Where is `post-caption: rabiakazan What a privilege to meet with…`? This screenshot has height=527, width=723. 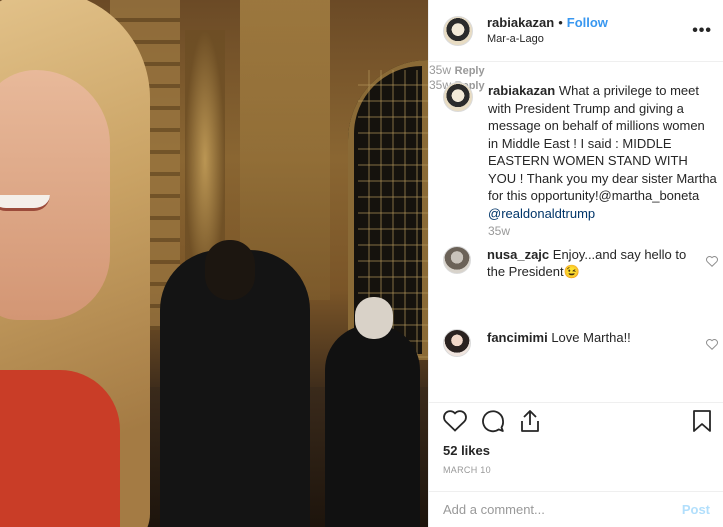
post-caption: rabiakazan What a privilege to meet with… is located at coordinates (580, 152).